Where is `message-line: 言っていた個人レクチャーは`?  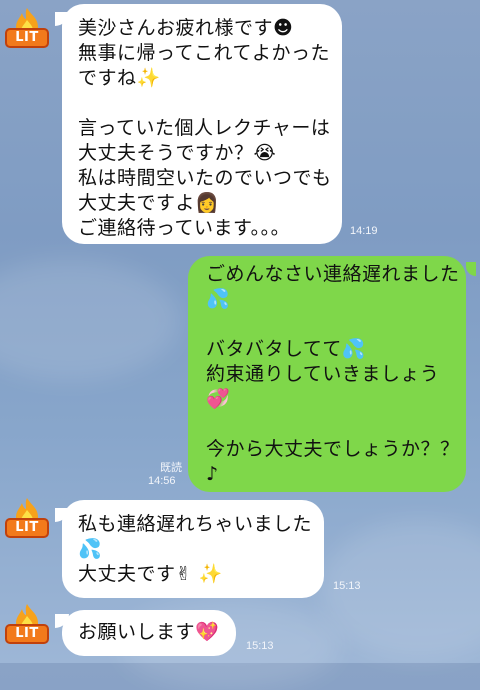 message-line: 言っていた個人レクチャーは is located at coordinates (204, 128).